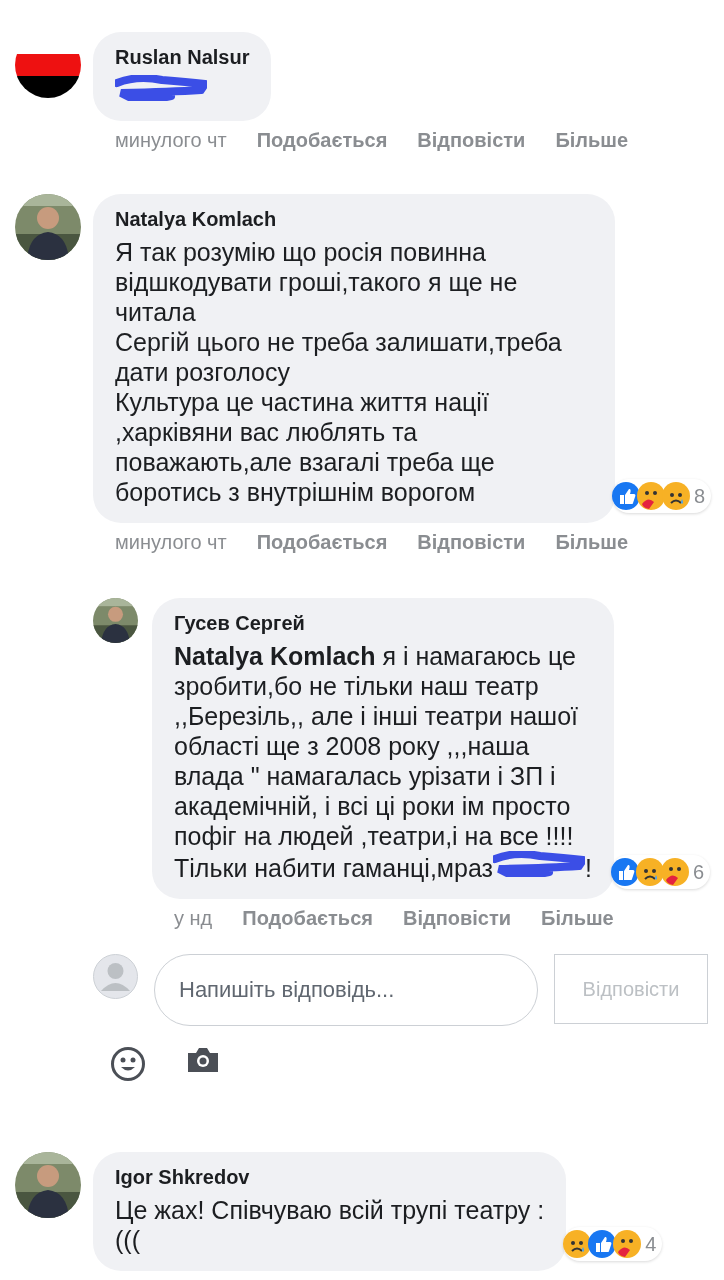  Describe the element at coordinates (128, 1064) in the screenshot. I see `smiley-icon` at that location.